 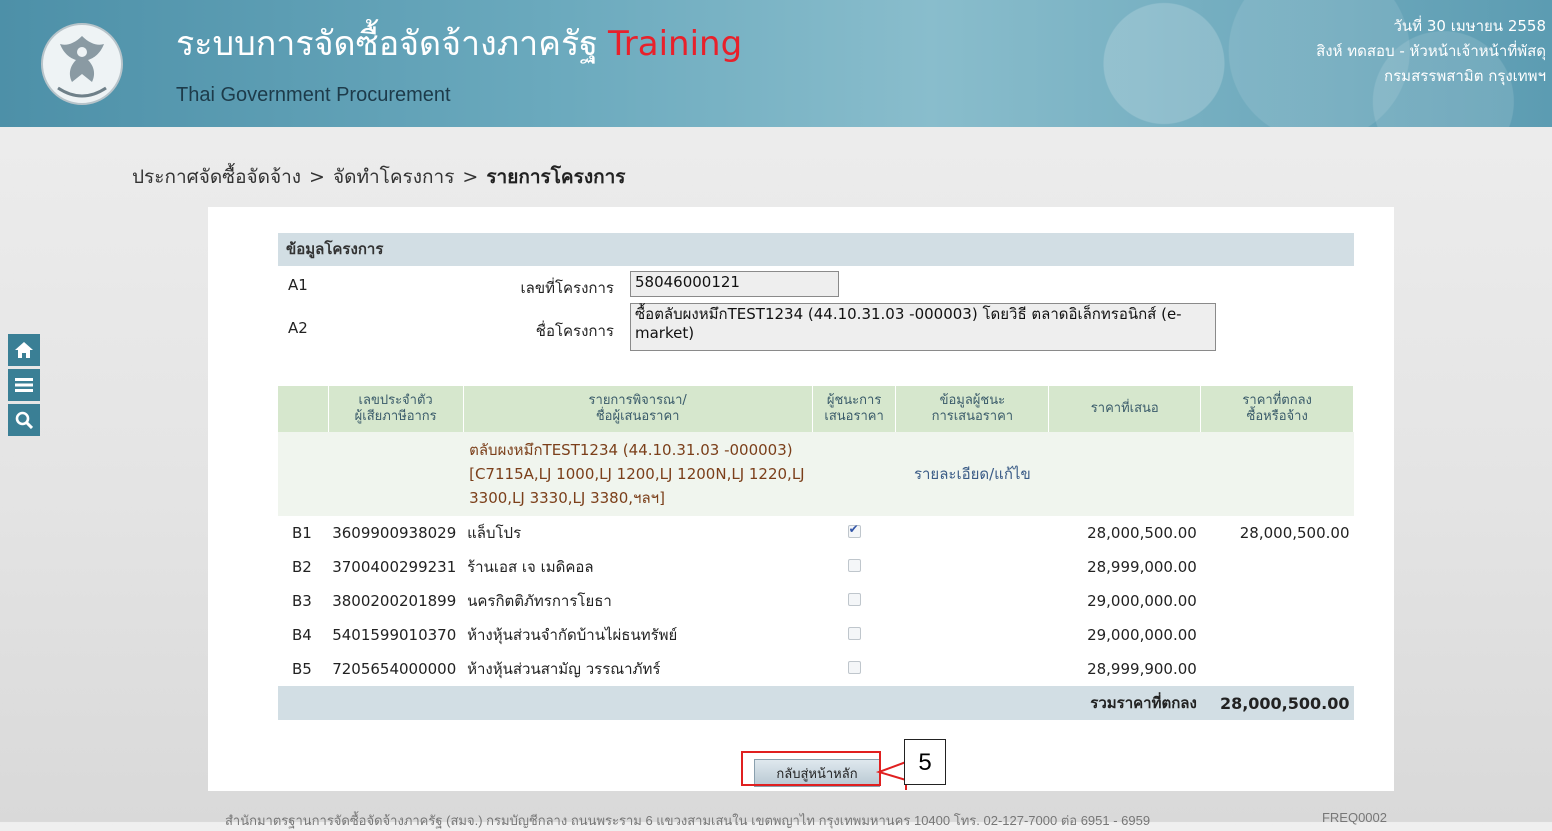 I want to click on footer-page-code: FREQ0002, so click(x=1354, y=817).